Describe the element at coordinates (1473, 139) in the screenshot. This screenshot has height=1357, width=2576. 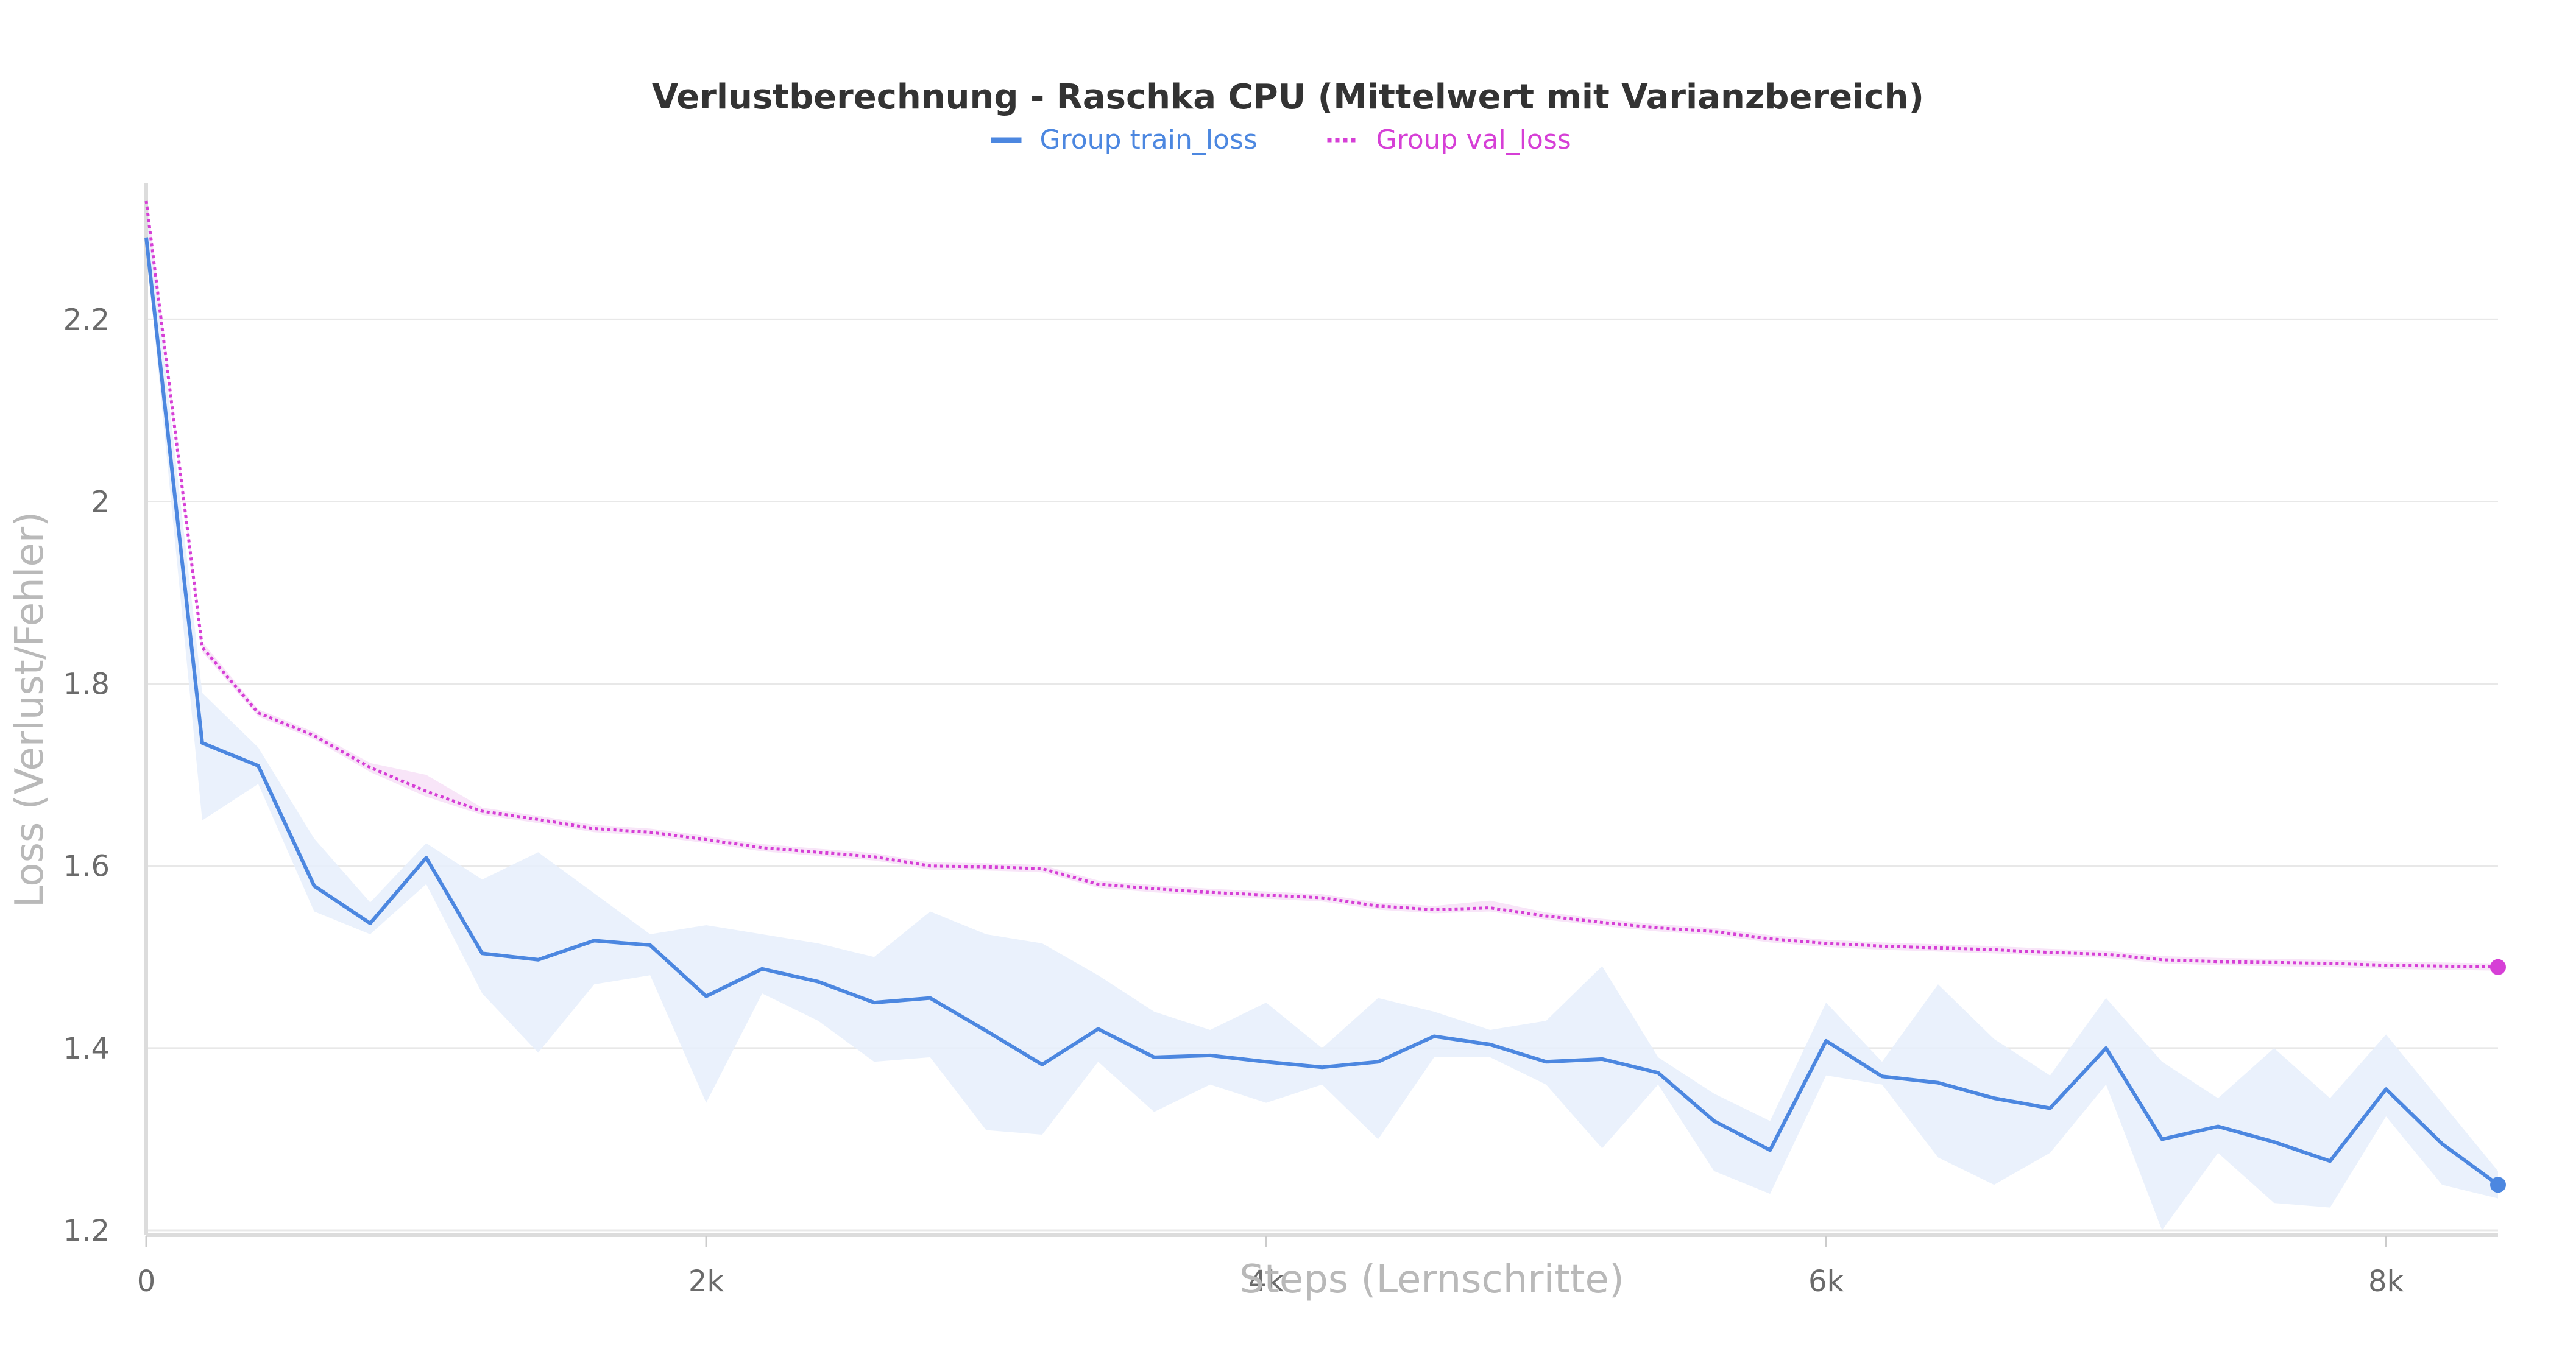
I see `legend-label-1: Group val_loss` at that location.